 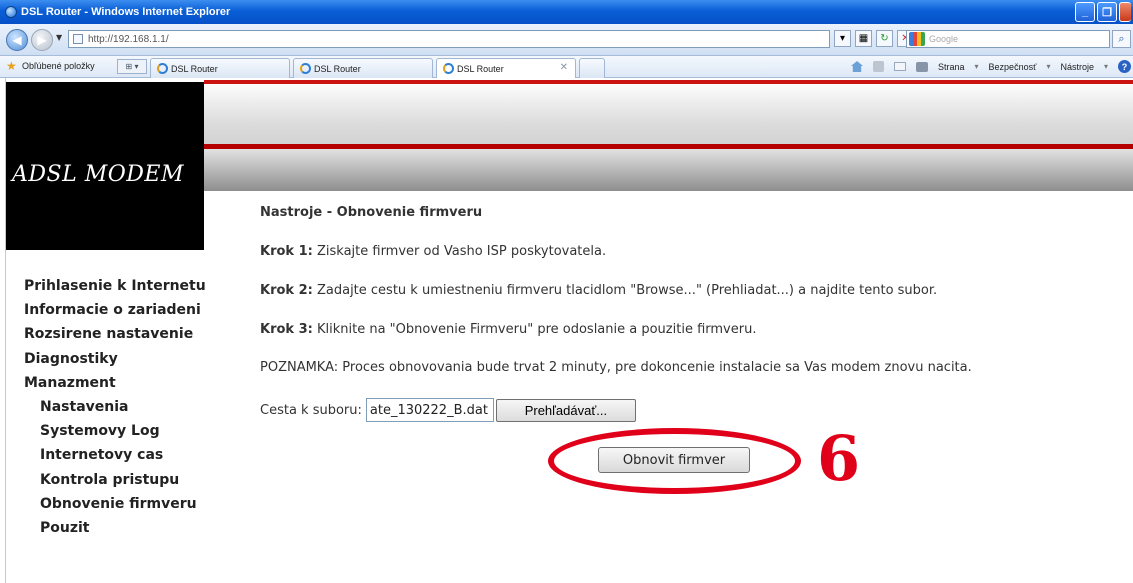 What do you see at coordinates (1013, 67) in the screenshot?
I see `safety-menu: Bezpečnosť` at bounding box center [1013, 67].